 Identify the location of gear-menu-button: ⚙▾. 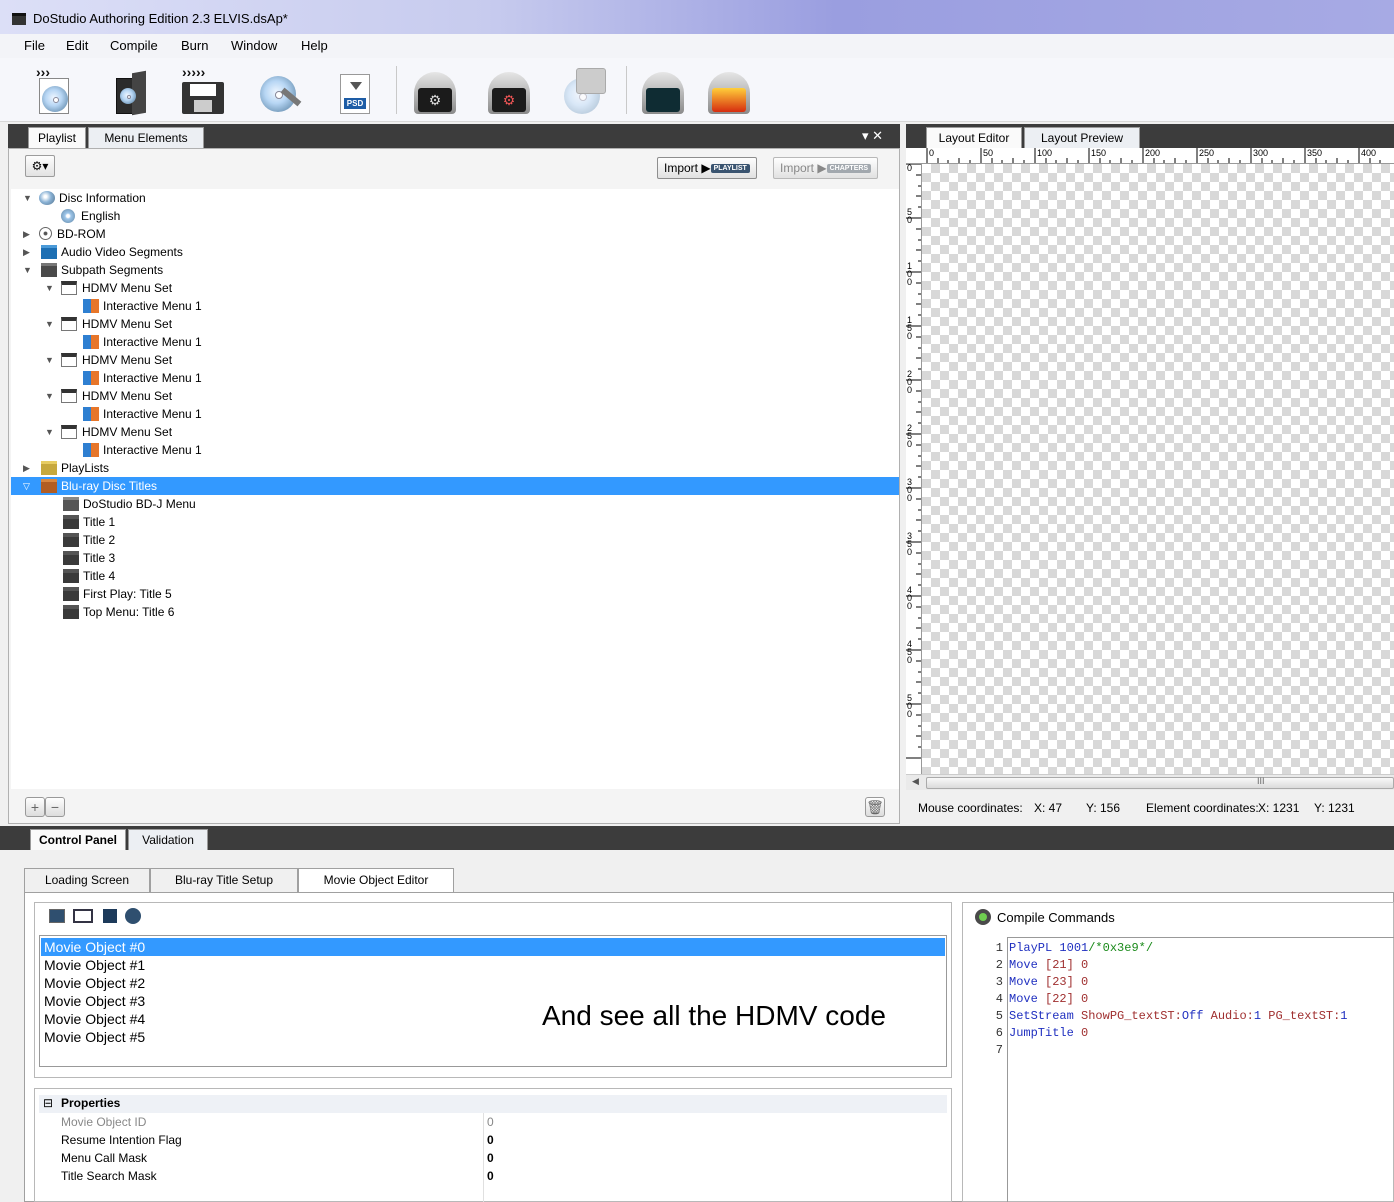
(40, 166).